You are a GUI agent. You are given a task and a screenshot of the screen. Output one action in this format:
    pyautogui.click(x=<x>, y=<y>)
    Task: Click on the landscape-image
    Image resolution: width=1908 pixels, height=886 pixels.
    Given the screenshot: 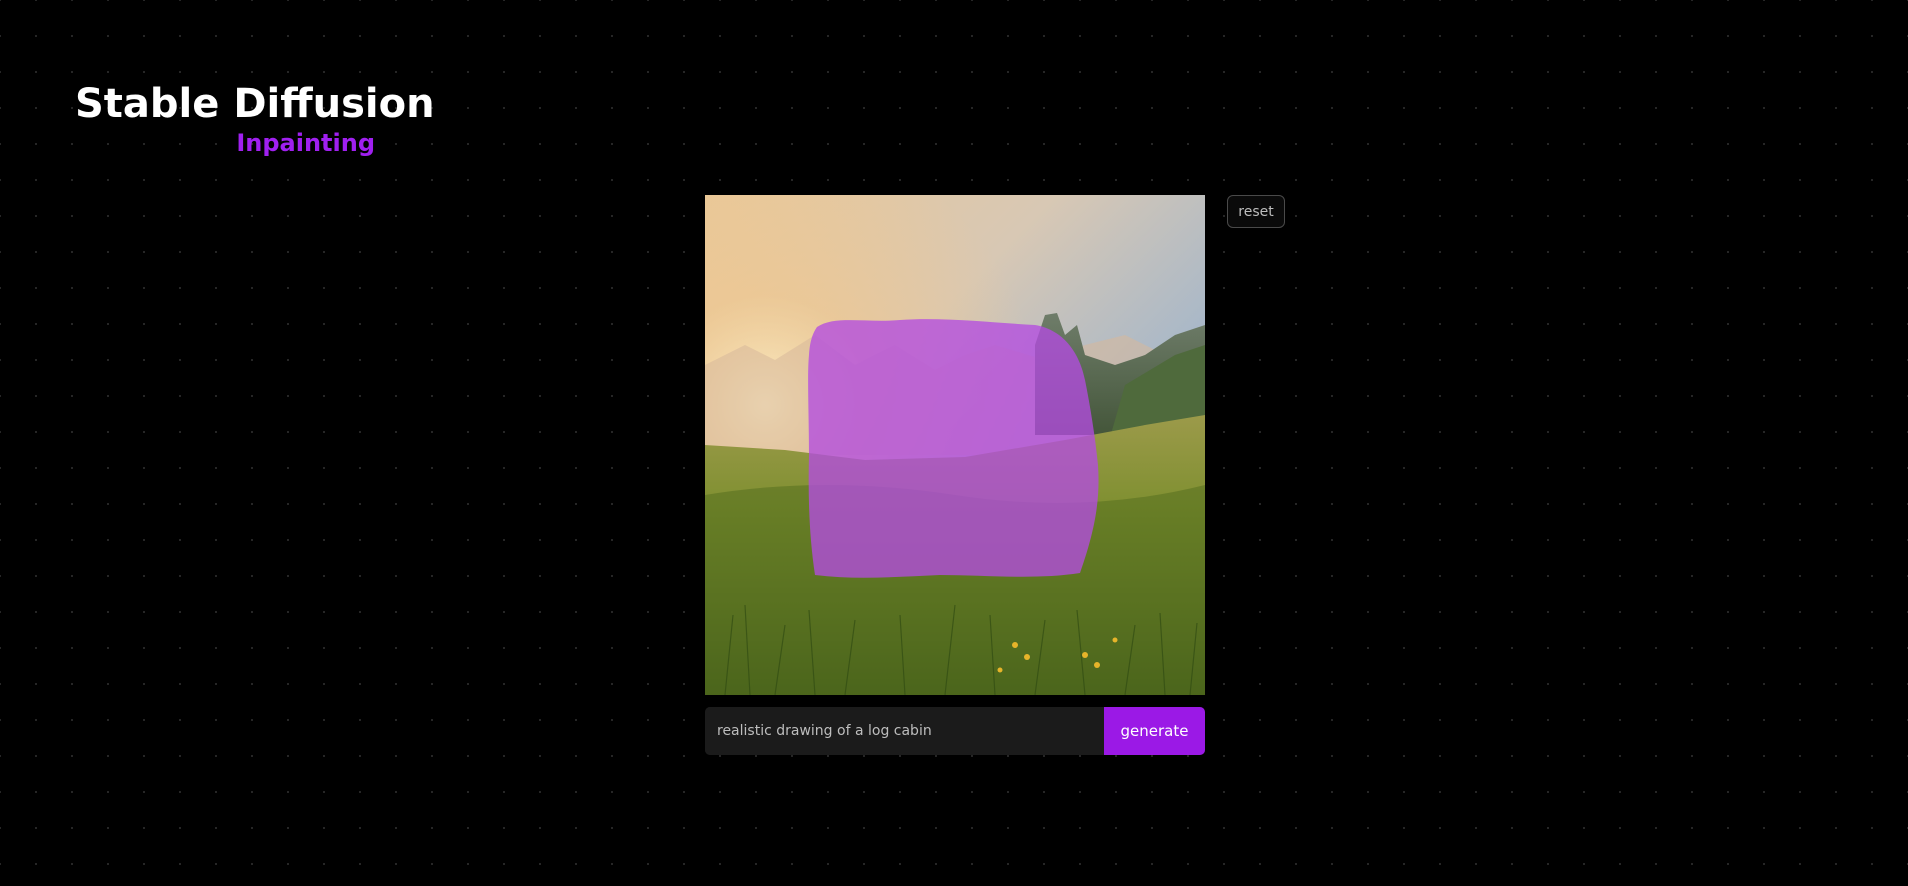 What is the action you would take?
    pyautogui.click(x=955, y=445)
    